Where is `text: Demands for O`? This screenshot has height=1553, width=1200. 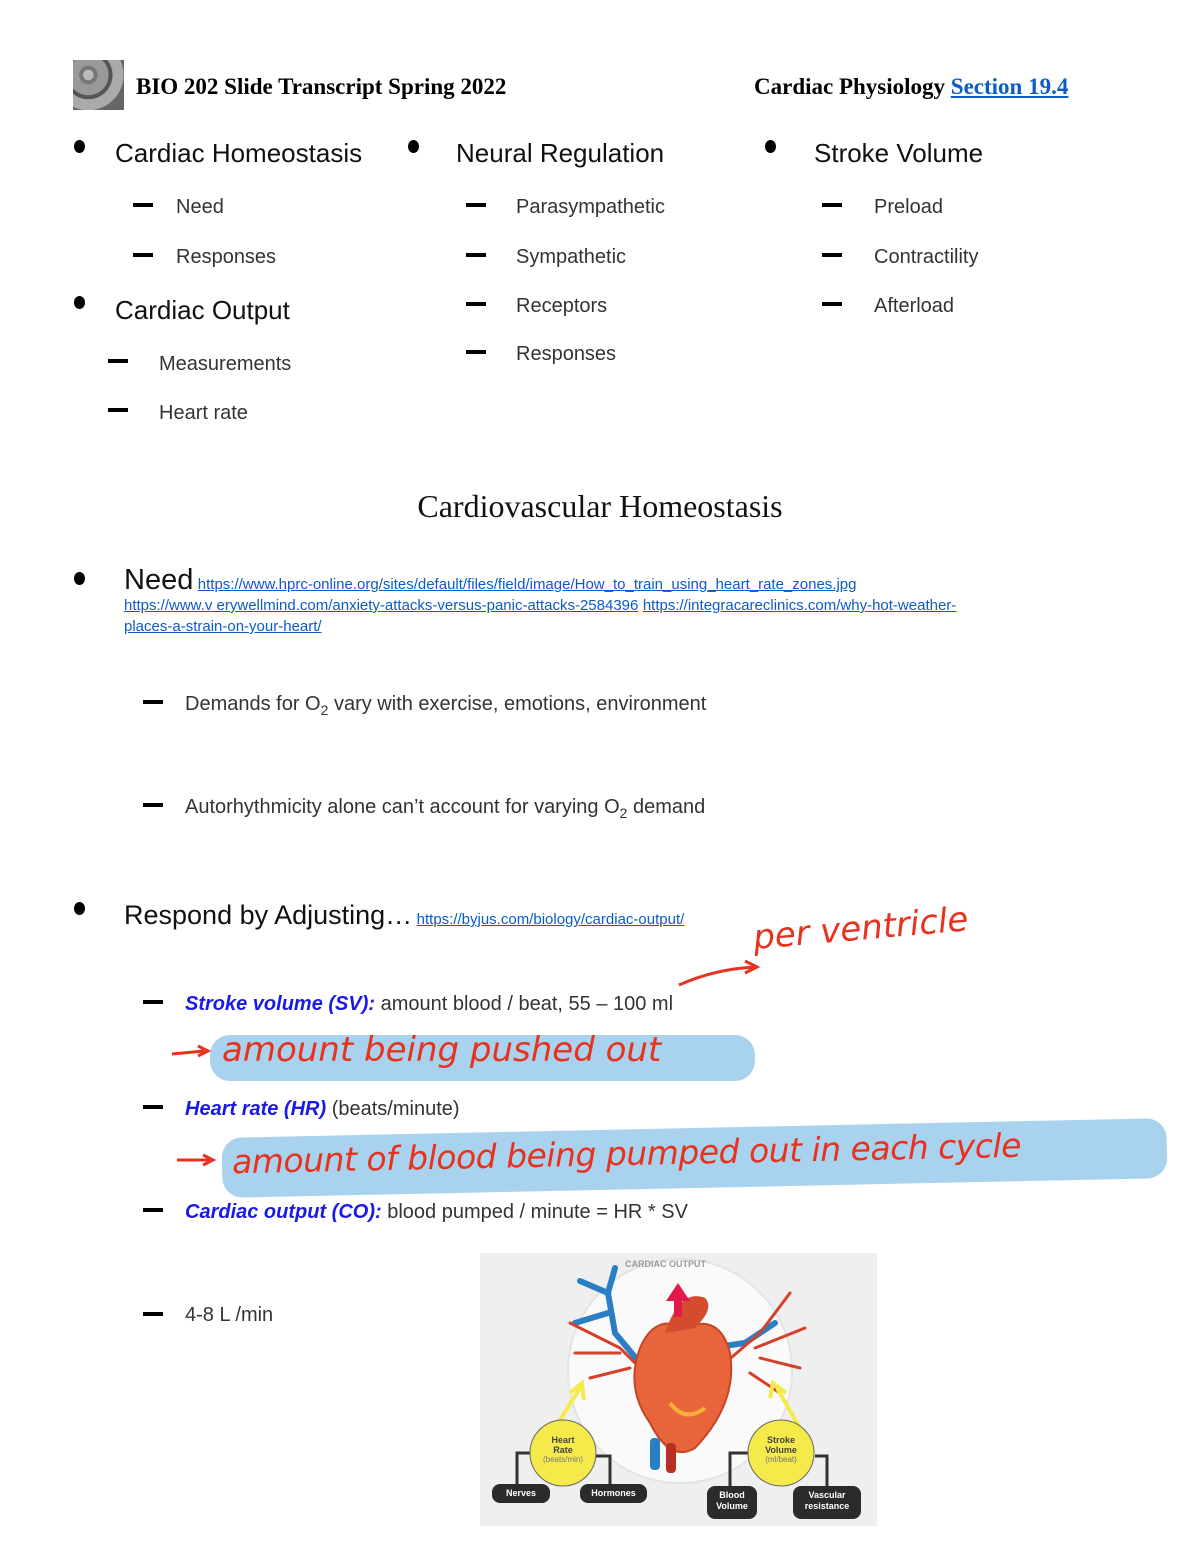
text: Demands for O is located at coordinates (253, 704).